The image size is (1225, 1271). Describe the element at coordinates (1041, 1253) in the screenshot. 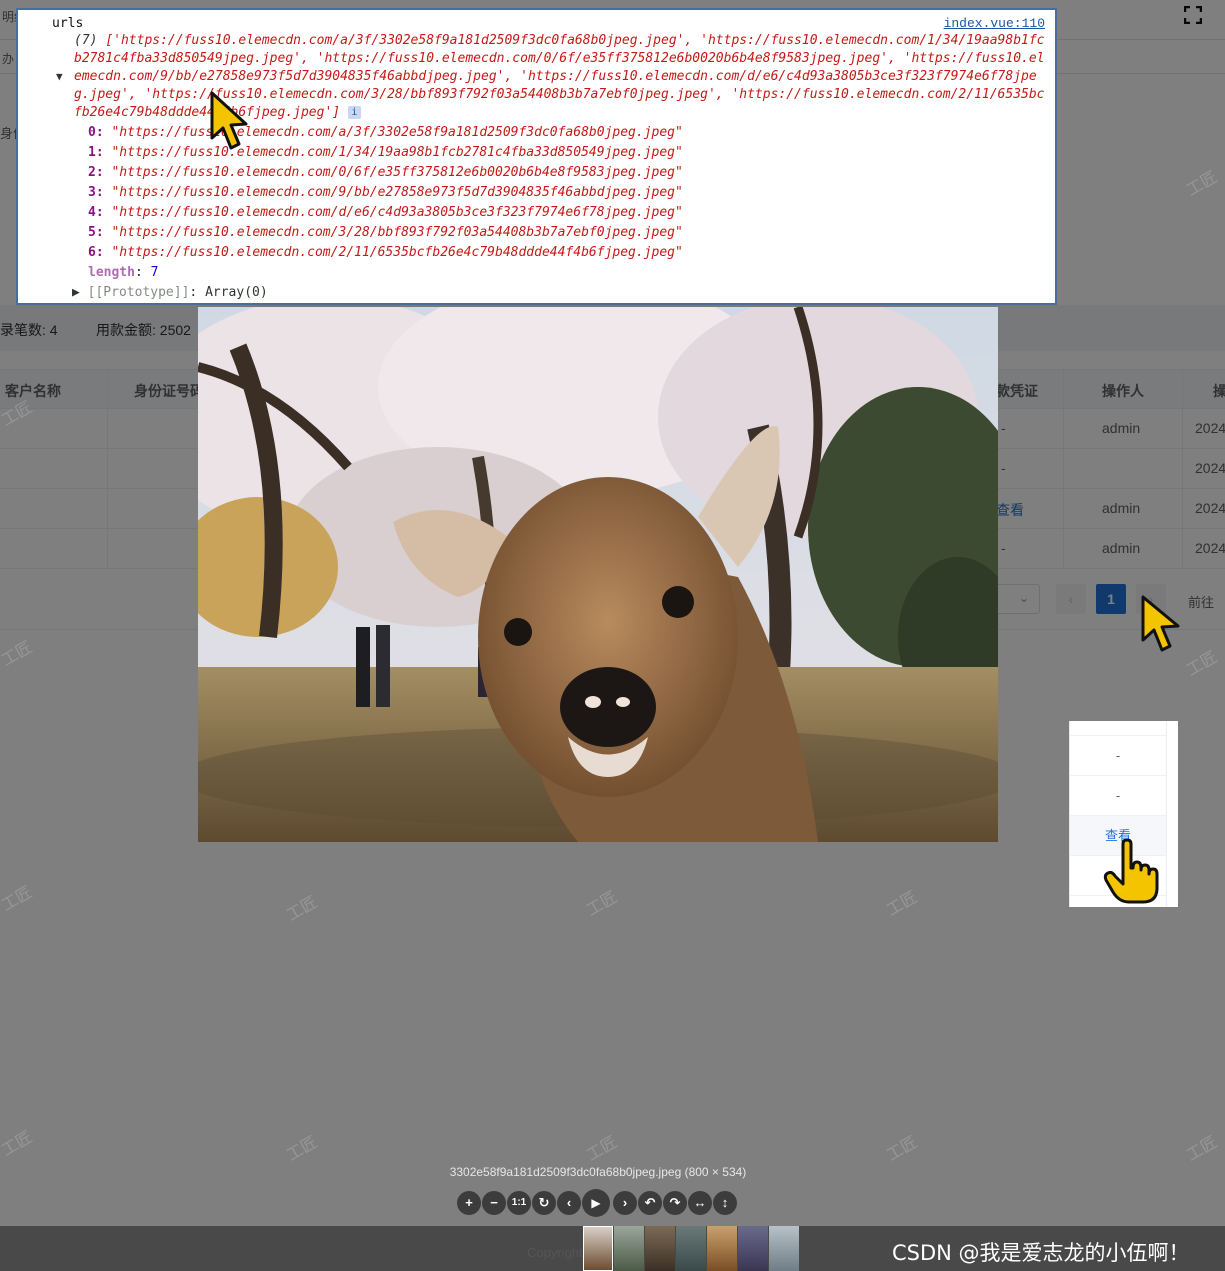

I see `csdn-watermark: CSDN @我是爱志龙的小伍啊！` at that location.